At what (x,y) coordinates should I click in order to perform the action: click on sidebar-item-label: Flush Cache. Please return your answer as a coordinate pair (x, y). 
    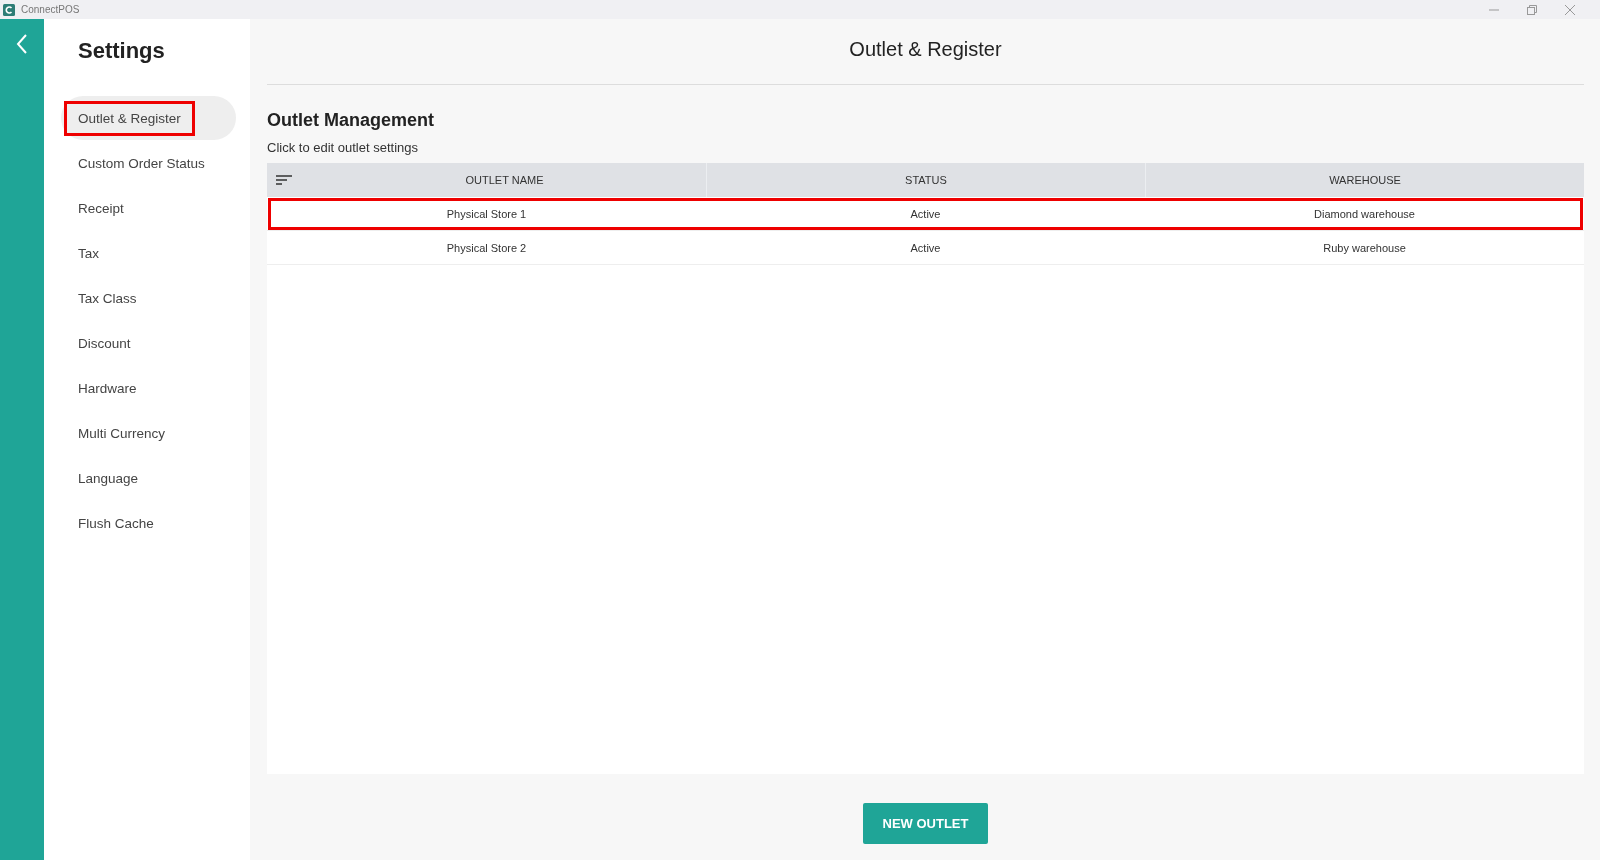
    Looking at the image, I should click on (116, 523).